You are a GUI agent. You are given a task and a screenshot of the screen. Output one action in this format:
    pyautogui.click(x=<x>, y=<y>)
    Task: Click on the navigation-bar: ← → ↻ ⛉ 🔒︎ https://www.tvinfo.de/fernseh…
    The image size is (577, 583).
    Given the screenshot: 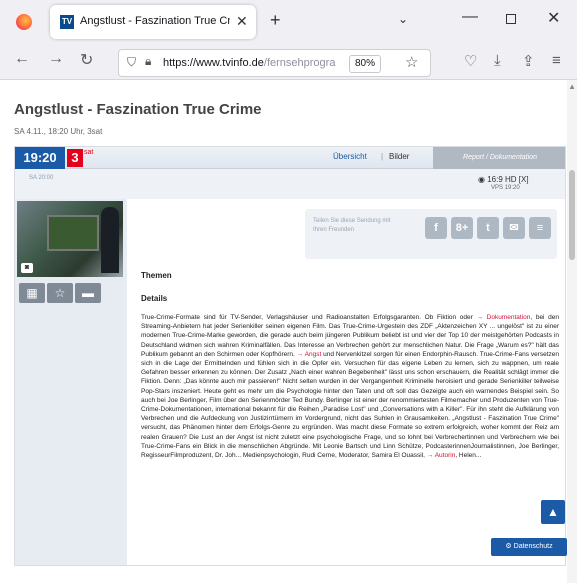 What is the action you would take?
    pyautogui.click(x=288, y=62)
    